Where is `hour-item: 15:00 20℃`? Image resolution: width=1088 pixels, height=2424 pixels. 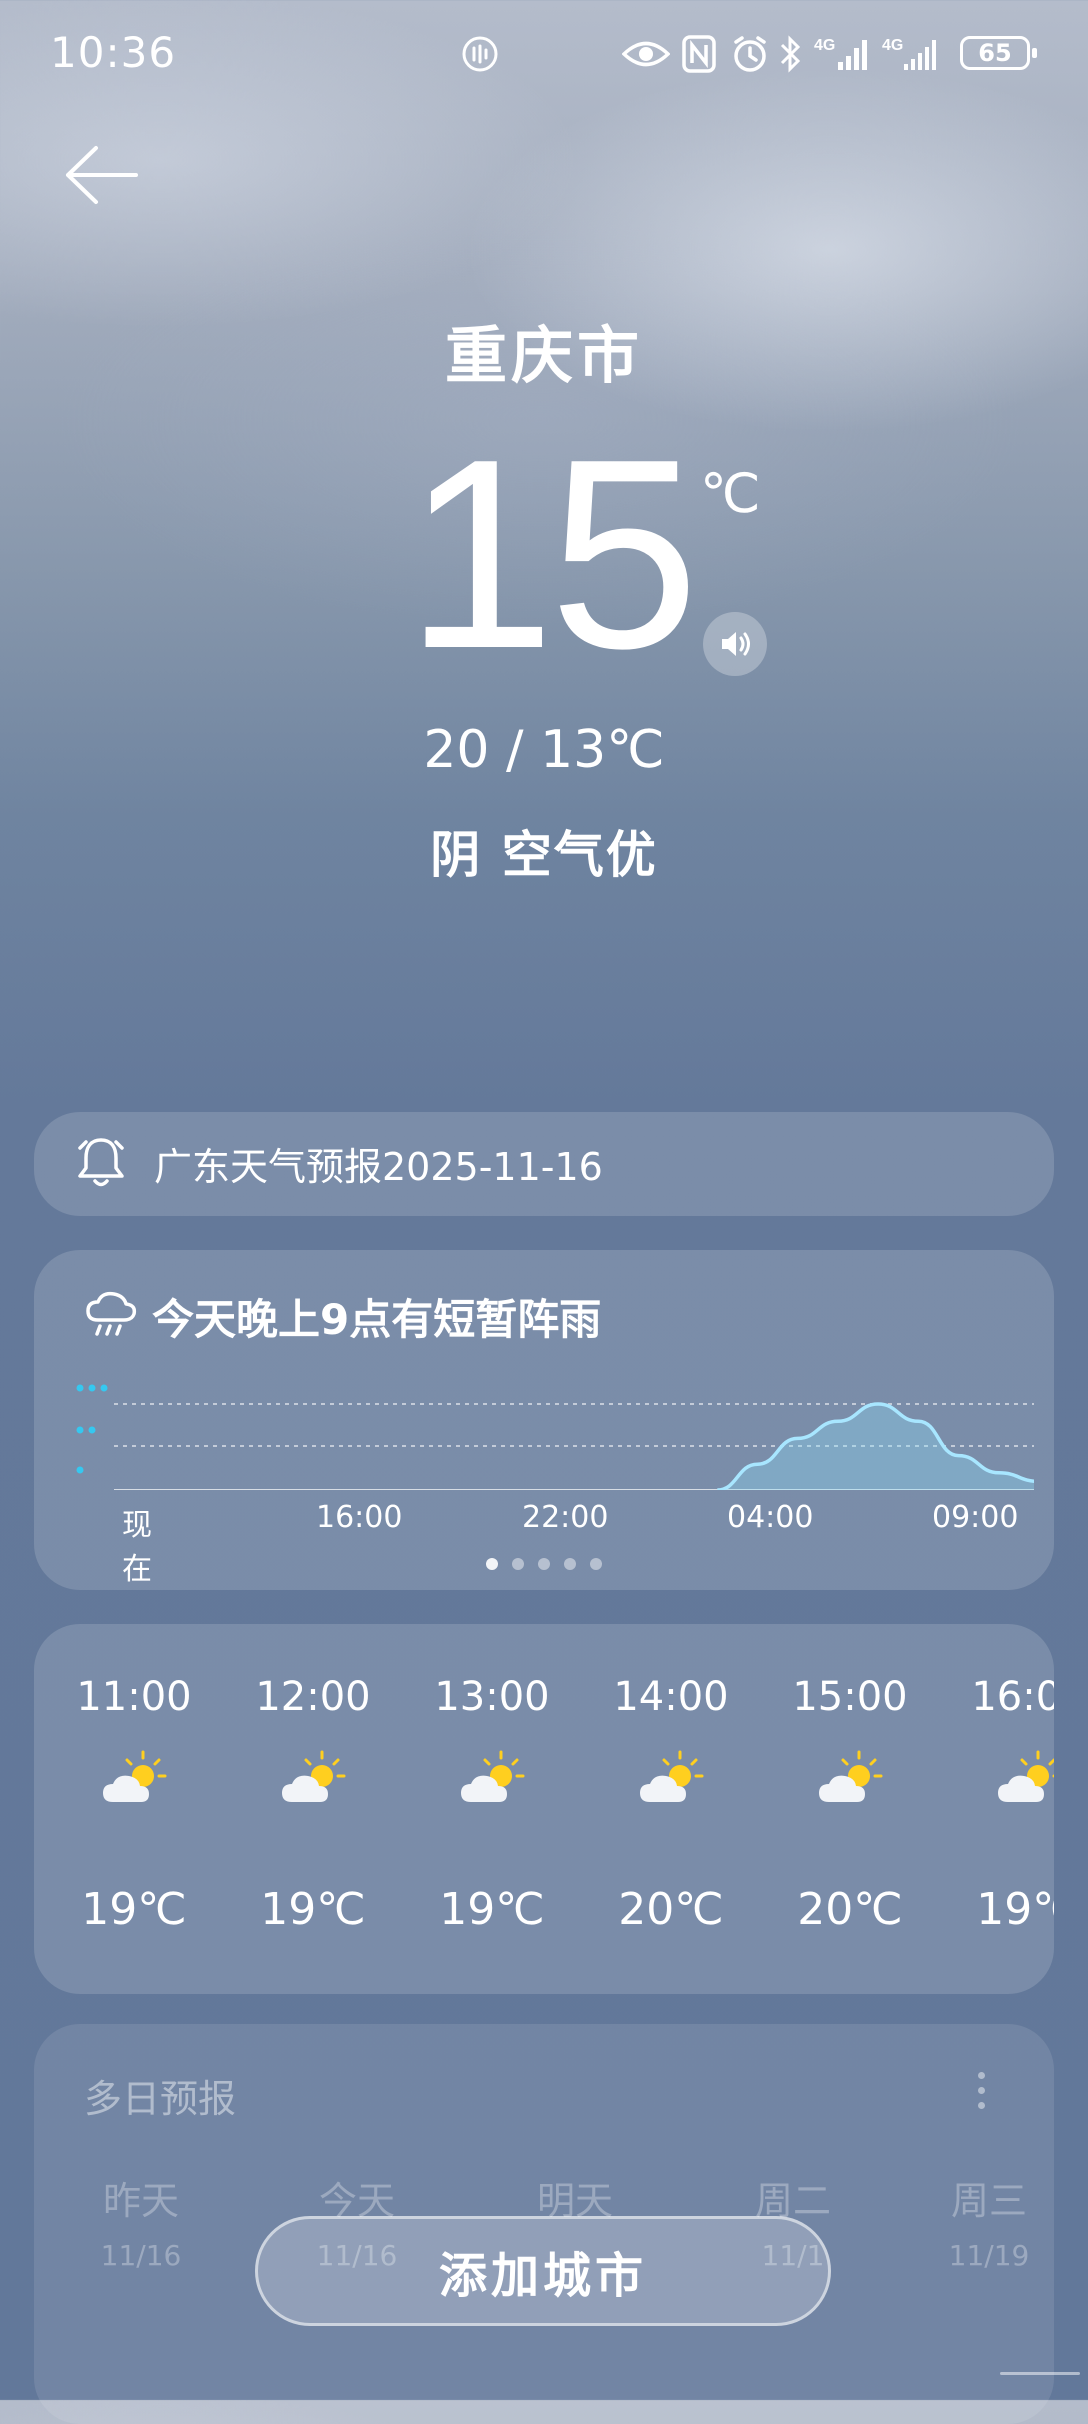 hour-item: 15:00 20℃ is located at coordinates (850, 1809).